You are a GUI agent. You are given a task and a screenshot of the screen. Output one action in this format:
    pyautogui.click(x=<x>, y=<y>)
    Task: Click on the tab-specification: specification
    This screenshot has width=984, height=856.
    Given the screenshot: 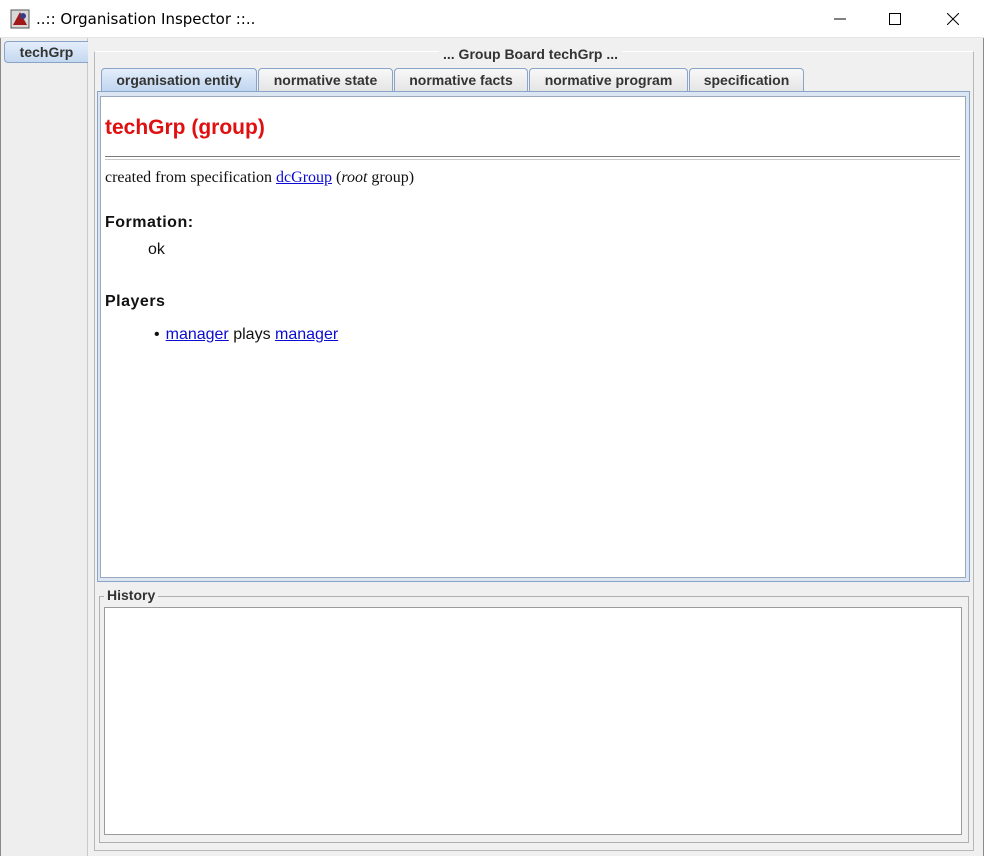 What is the action you would take?
    pyautogui.click(x=746, y=80)
    